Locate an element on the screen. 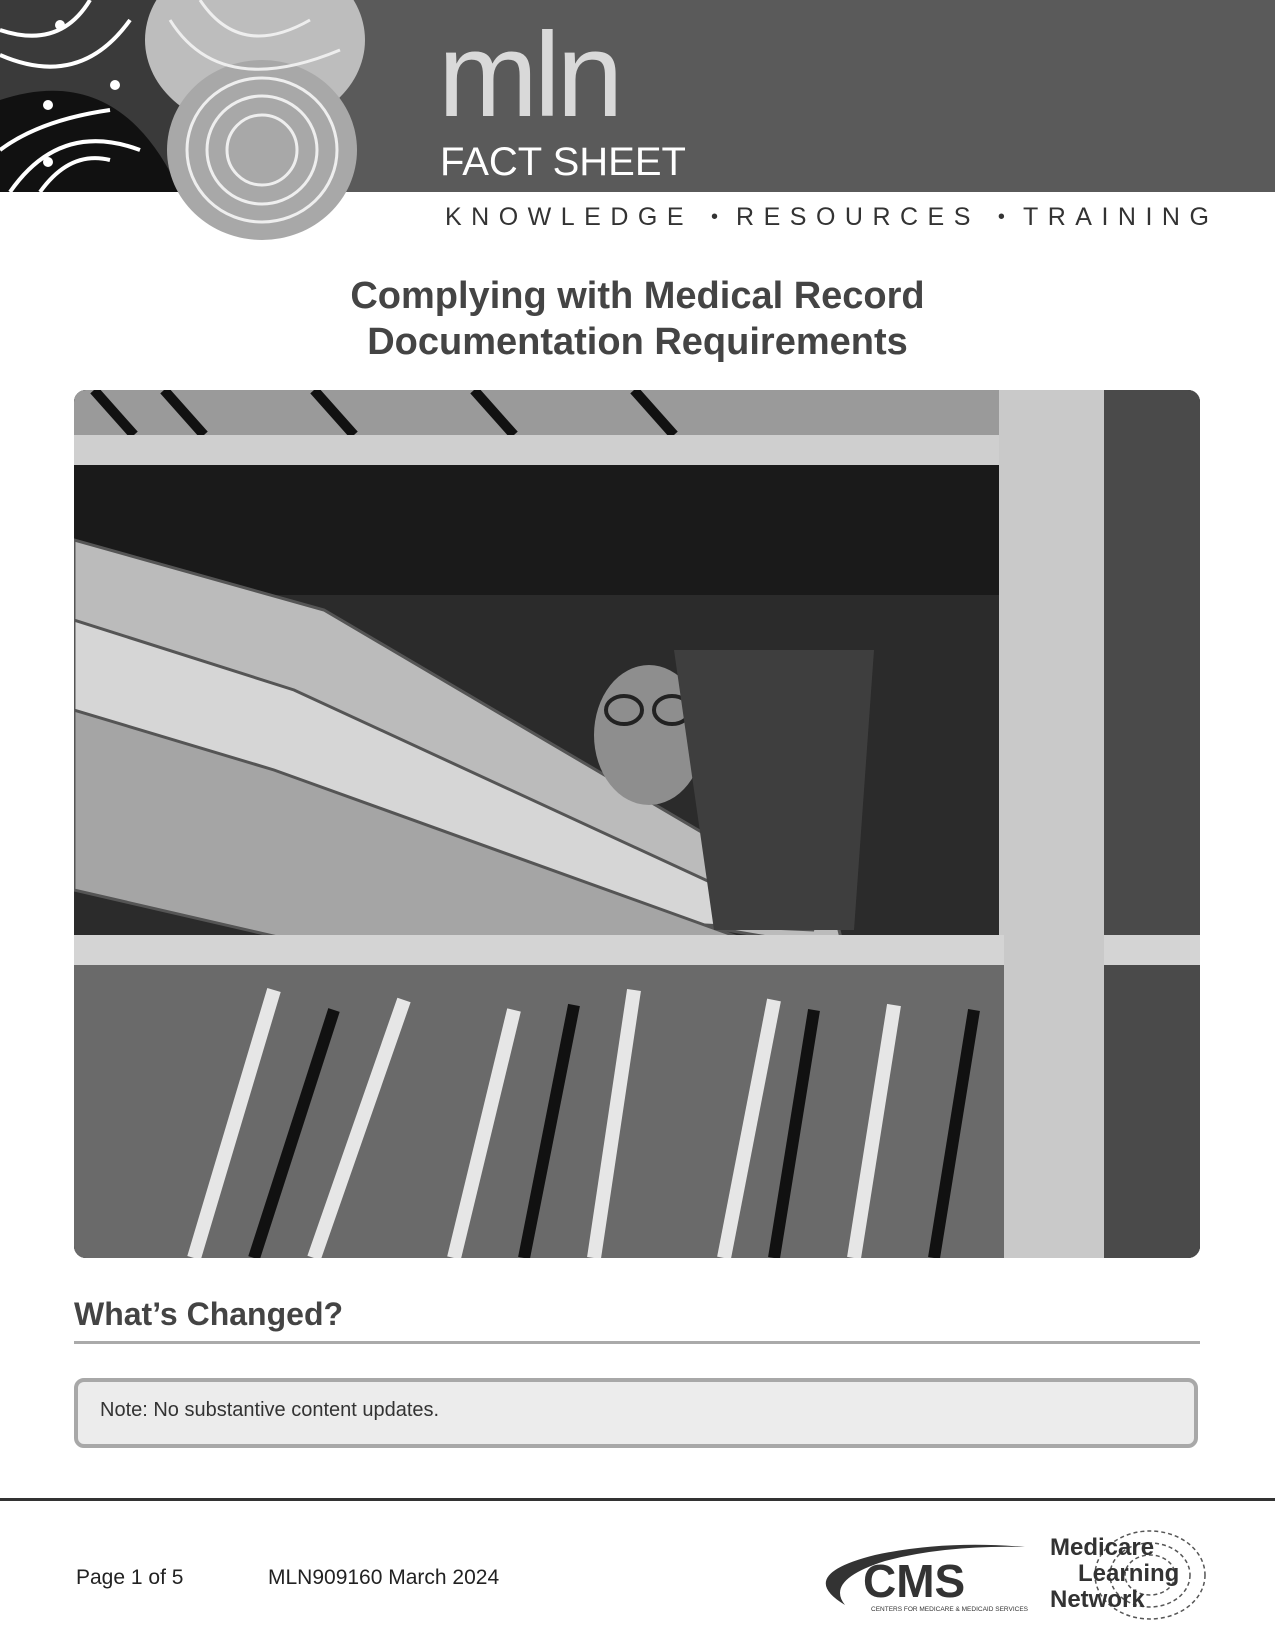  header-circuit-art is located at coordinates (182, 120).